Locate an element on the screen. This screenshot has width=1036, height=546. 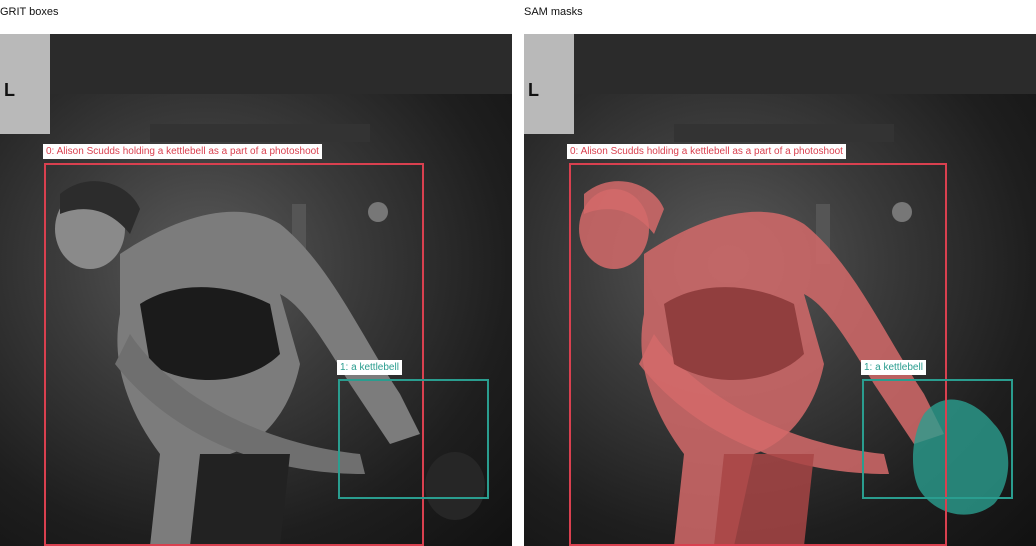
right-label-kettlebell: 1: a kettlebell is located at coordinates (893, 367).